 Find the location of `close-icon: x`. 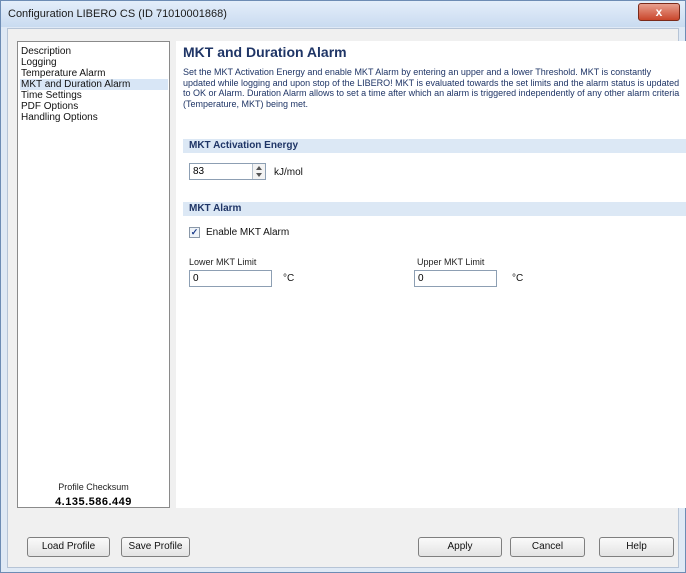

close-icon: x is located at coordinates (659, 12).